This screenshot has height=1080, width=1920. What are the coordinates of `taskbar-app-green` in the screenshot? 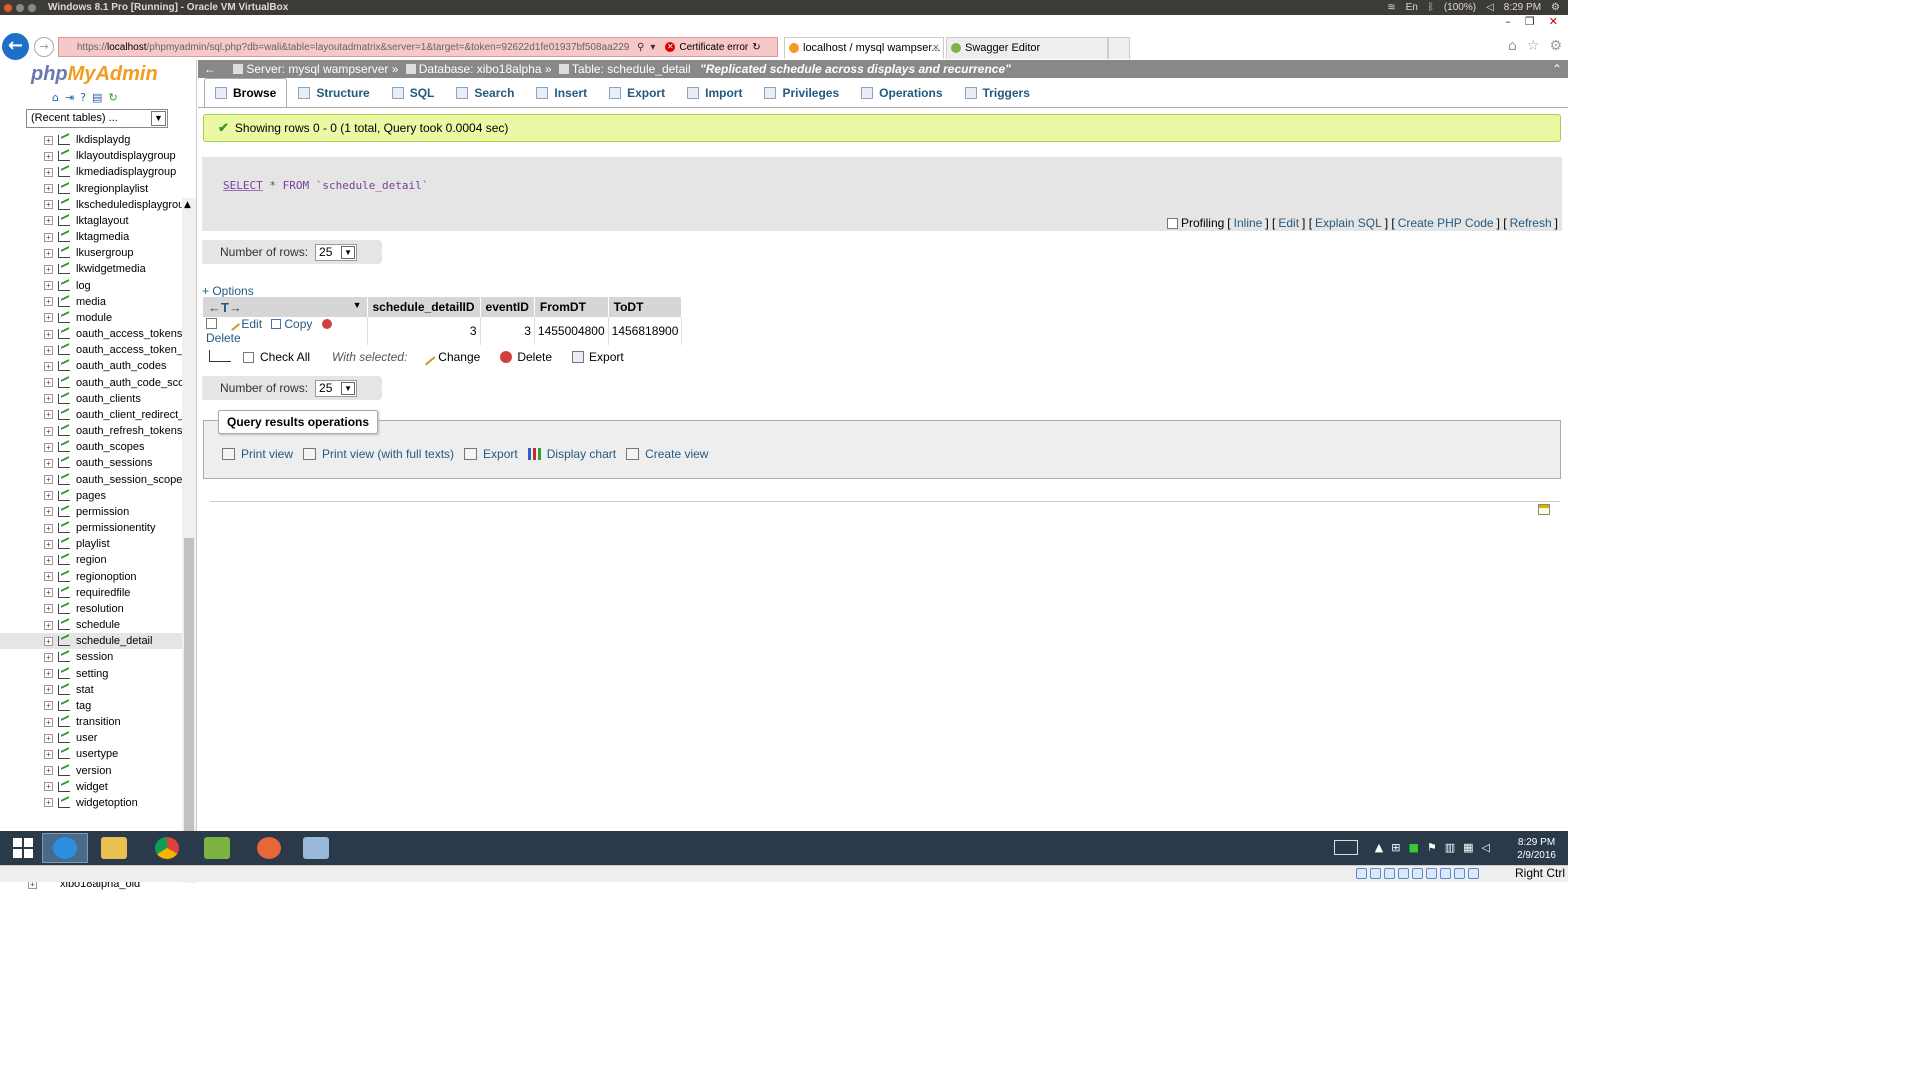 It's located at (217, 848).